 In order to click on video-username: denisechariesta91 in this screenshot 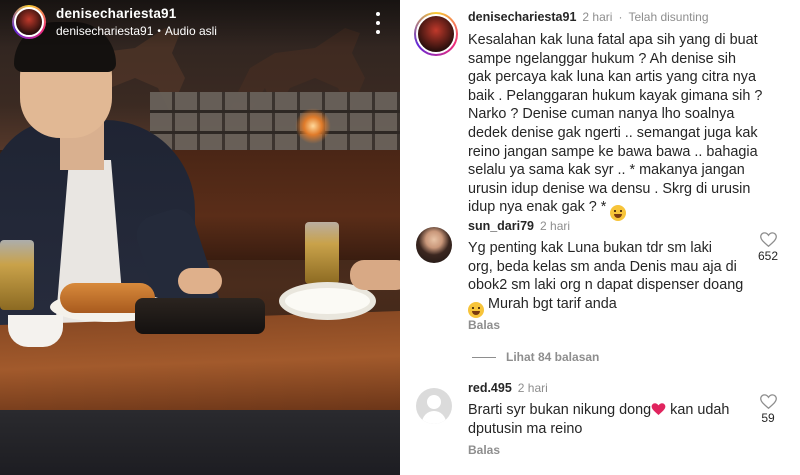, I will do `click(116, 13)`.